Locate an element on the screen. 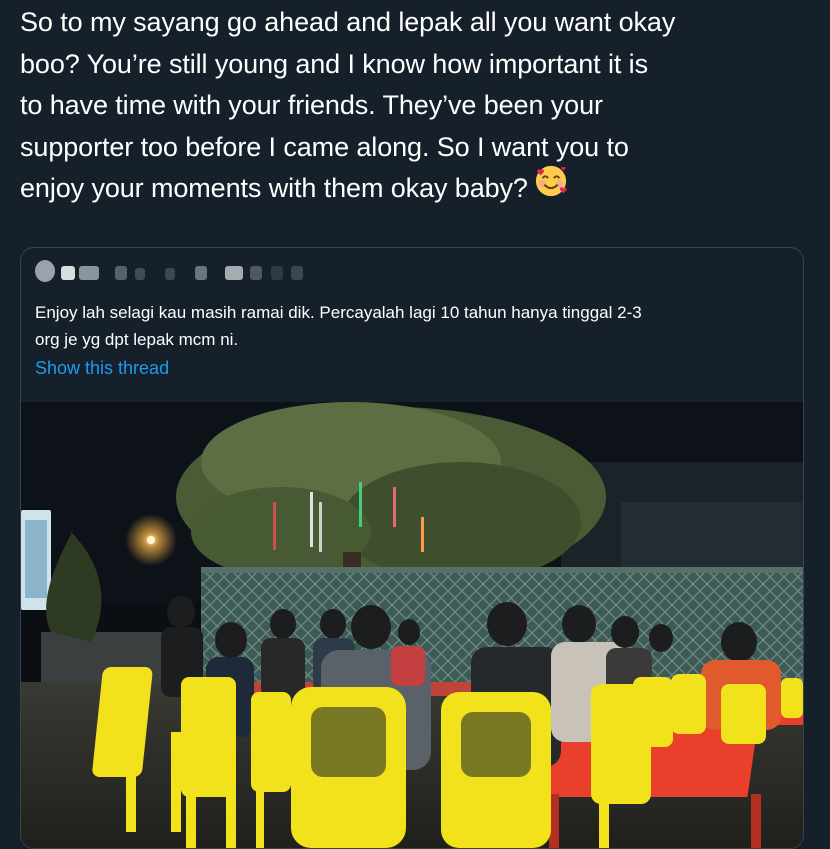  quoted-tweet-author-redacted is located at coordinates (185, 272).